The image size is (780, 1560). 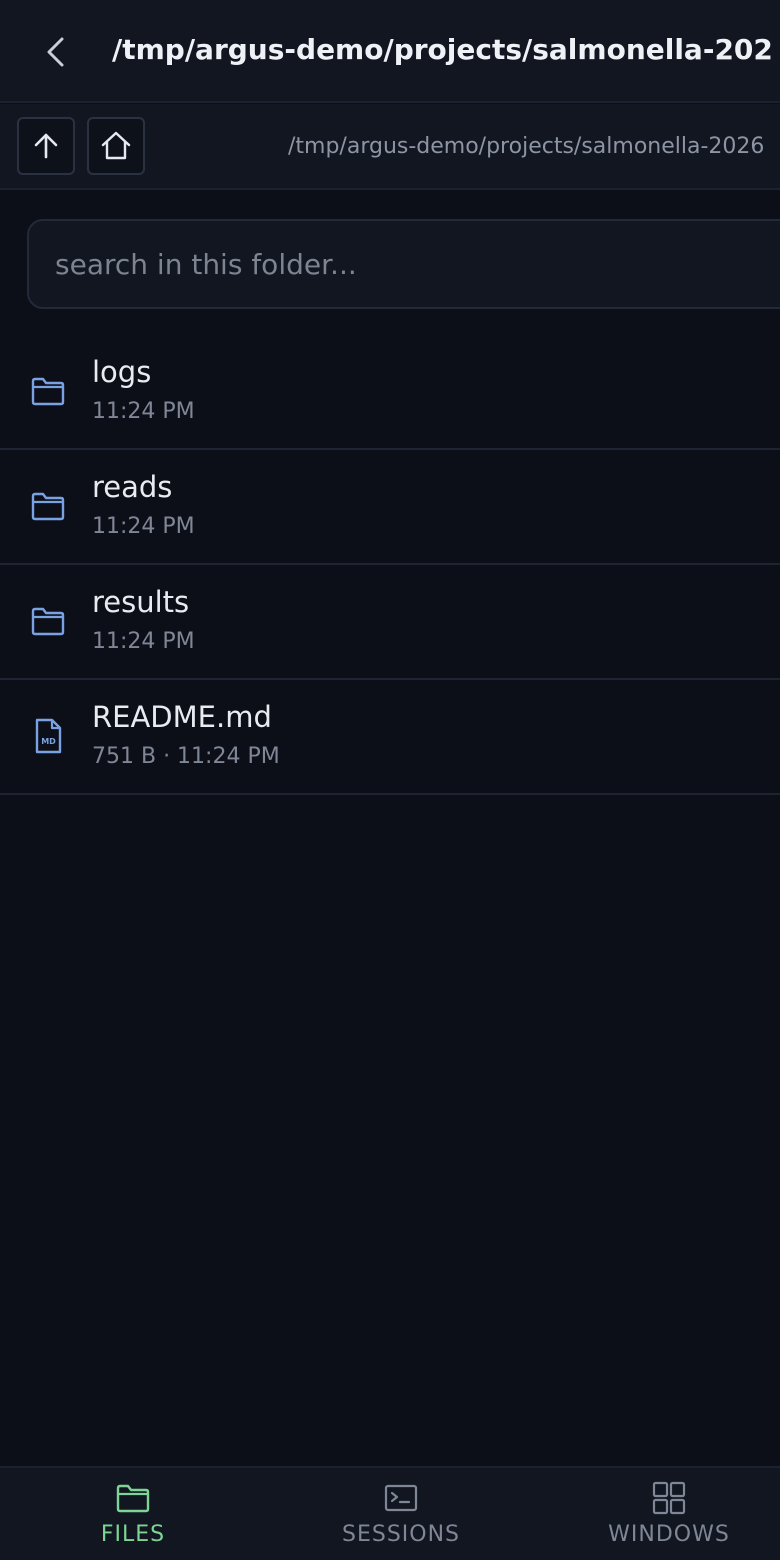 What do you see at coordinates (669, 1534) in the screenshot?
I see `tab-label: WINDOWS` at bounding box center [669, 1534].